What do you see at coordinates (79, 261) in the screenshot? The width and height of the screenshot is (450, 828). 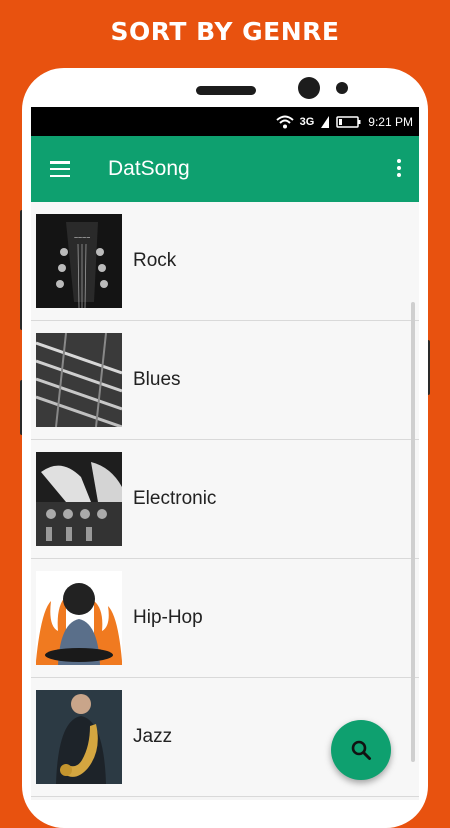 I see `guitar-headstock-image: ~~~~` at bounding box center [79, 261].